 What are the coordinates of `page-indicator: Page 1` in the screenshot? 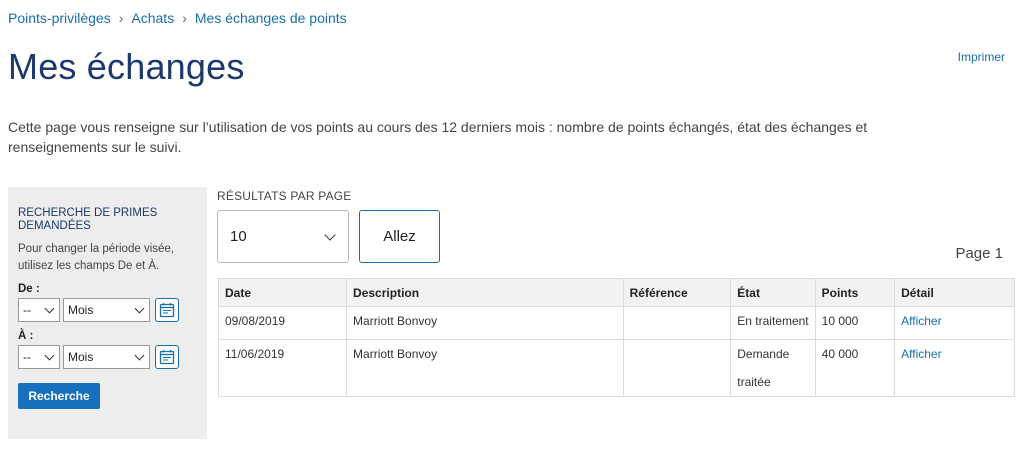 It's located at (979, 253).